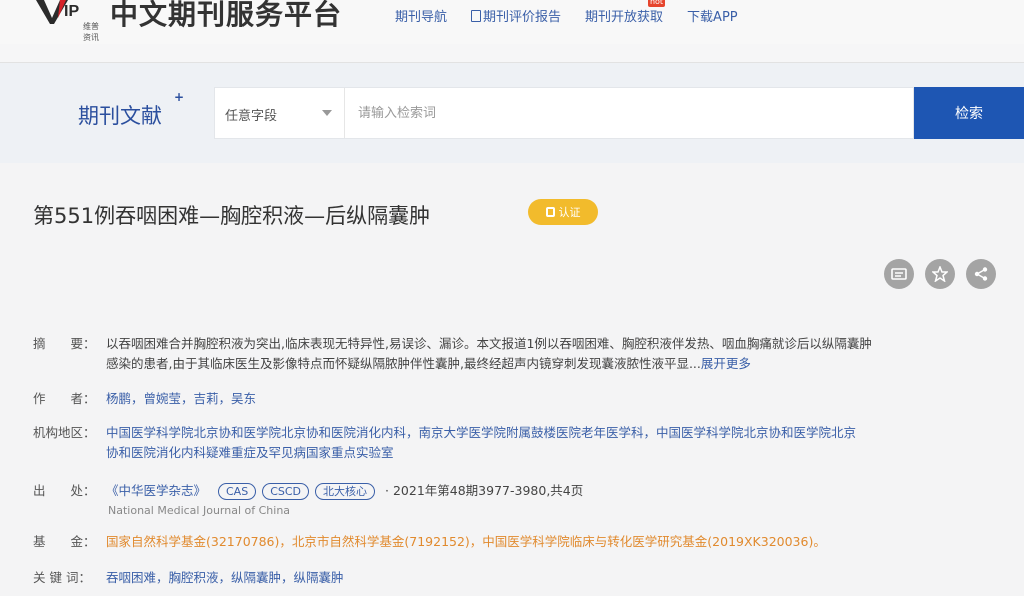  Describe the element at coordinates (64, 490) in the screenshot. I see `source-label: 出 处：` at that location.